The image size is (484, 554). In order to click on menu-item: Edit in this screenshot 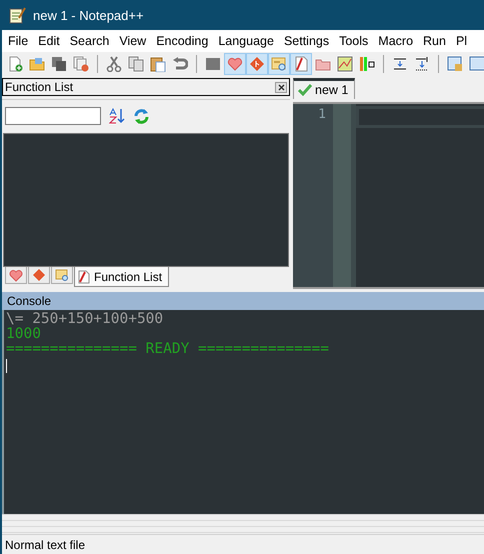, I will do `click(48, 41)`.